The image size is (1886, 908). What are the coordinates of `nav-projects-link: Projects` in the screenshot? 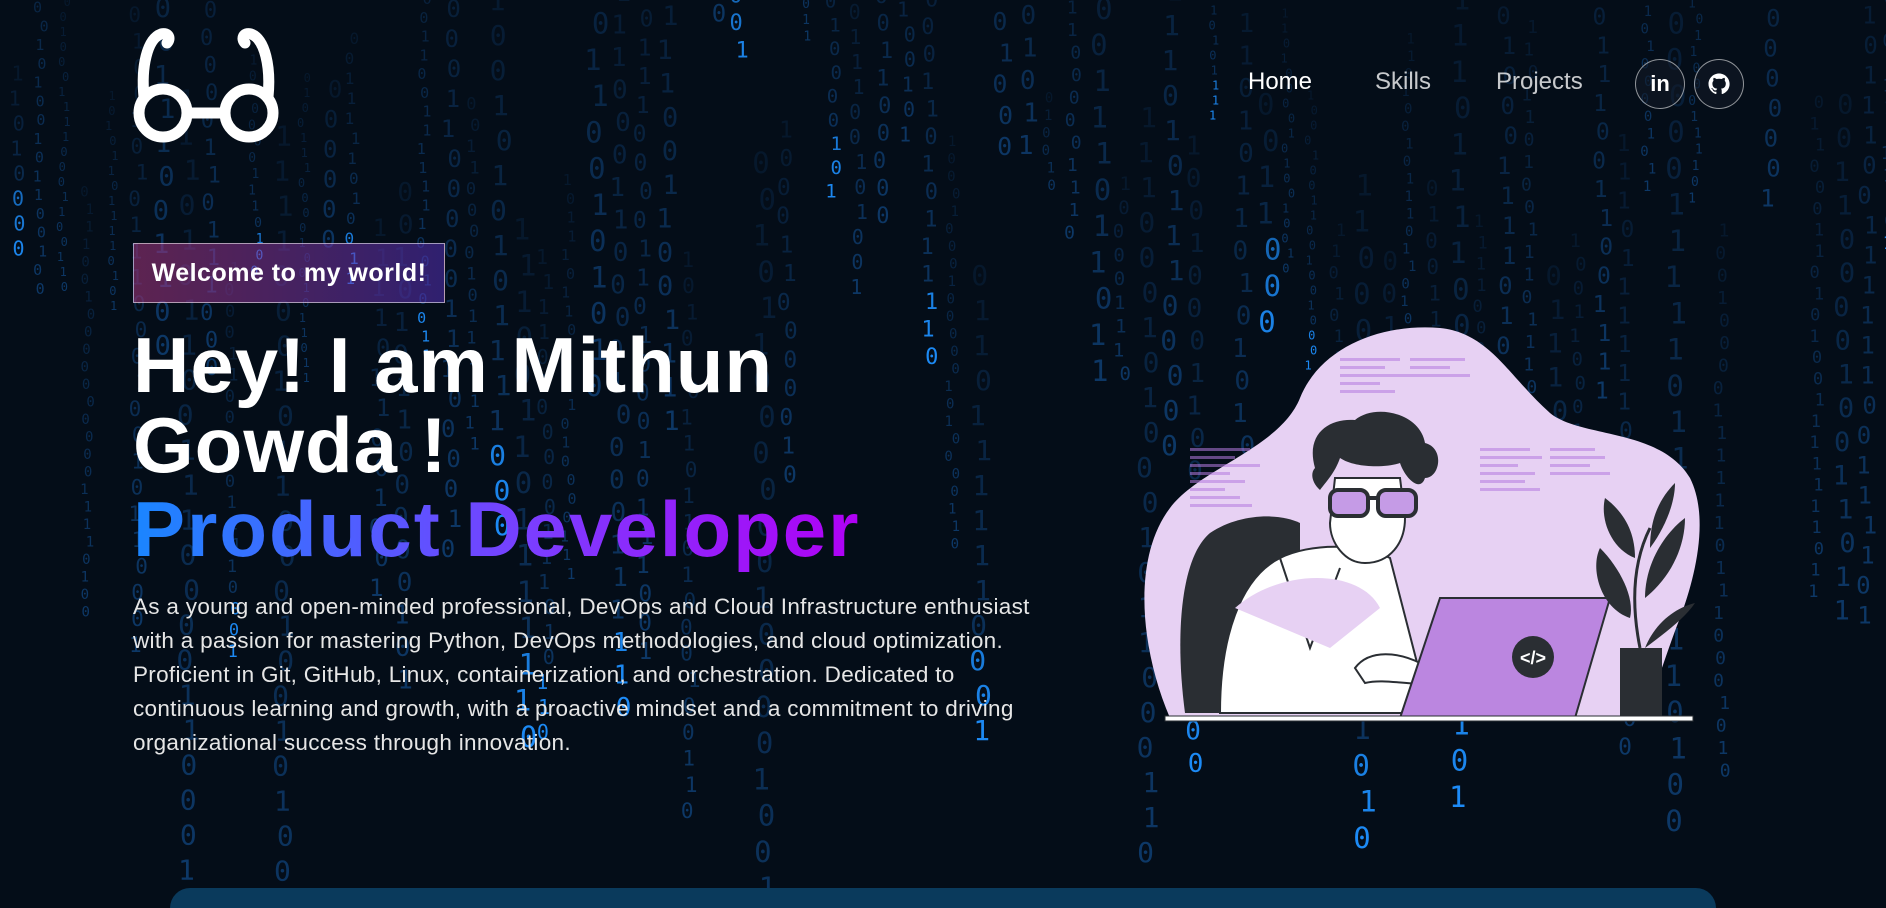 It's located at (1539, 82).